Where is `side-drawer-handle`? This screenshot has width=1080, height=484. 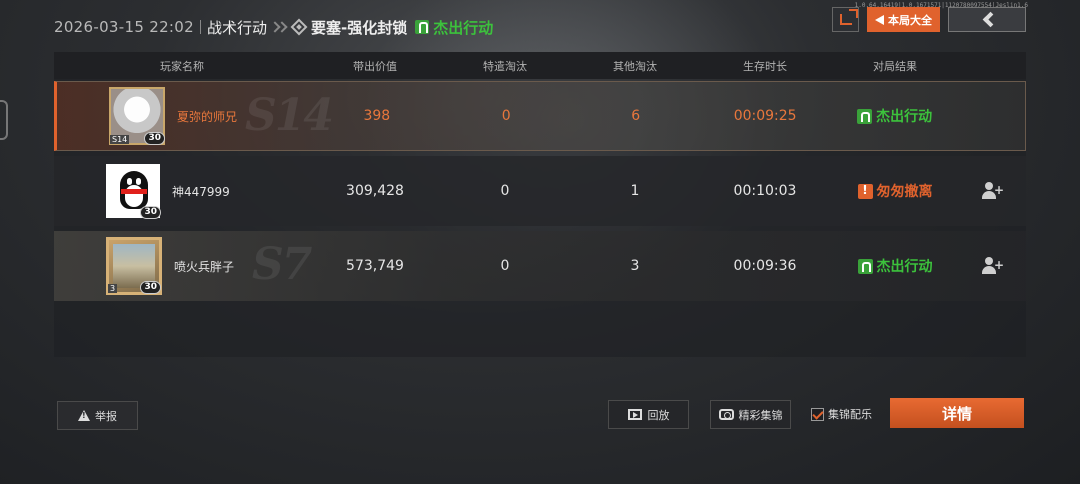
side-drawer-handle is located at coordinates (4, 120).